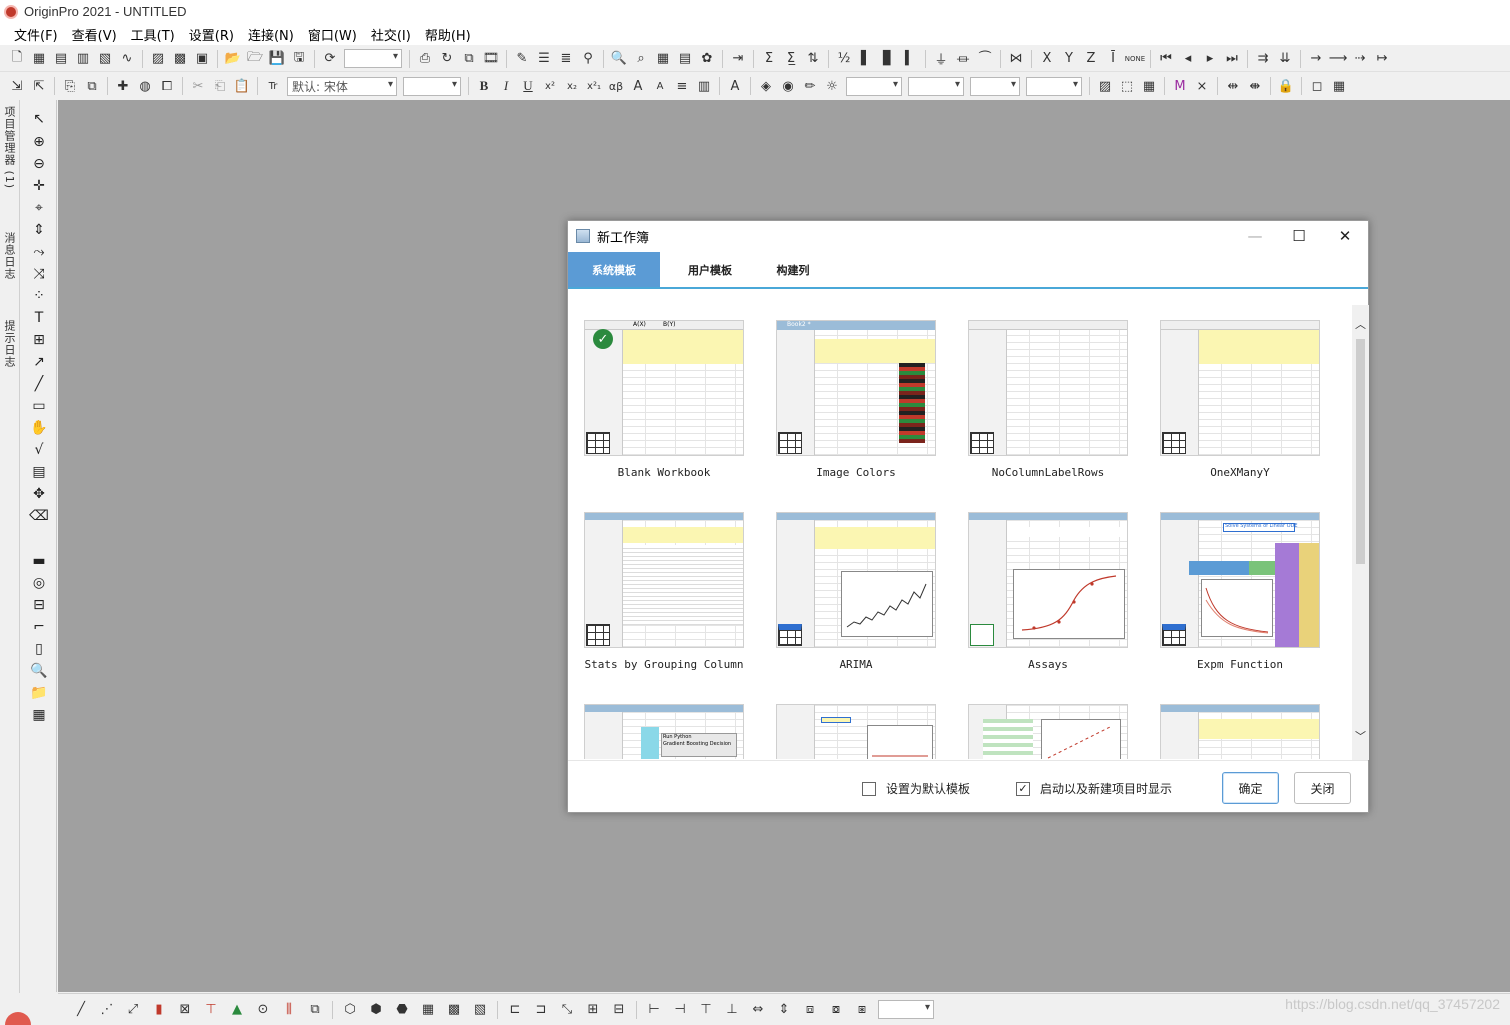  What do you see at coordinates (985, 59) in the screenshot?
I see `filter-options-icon: ⏜` at bounding box center [985, 59].